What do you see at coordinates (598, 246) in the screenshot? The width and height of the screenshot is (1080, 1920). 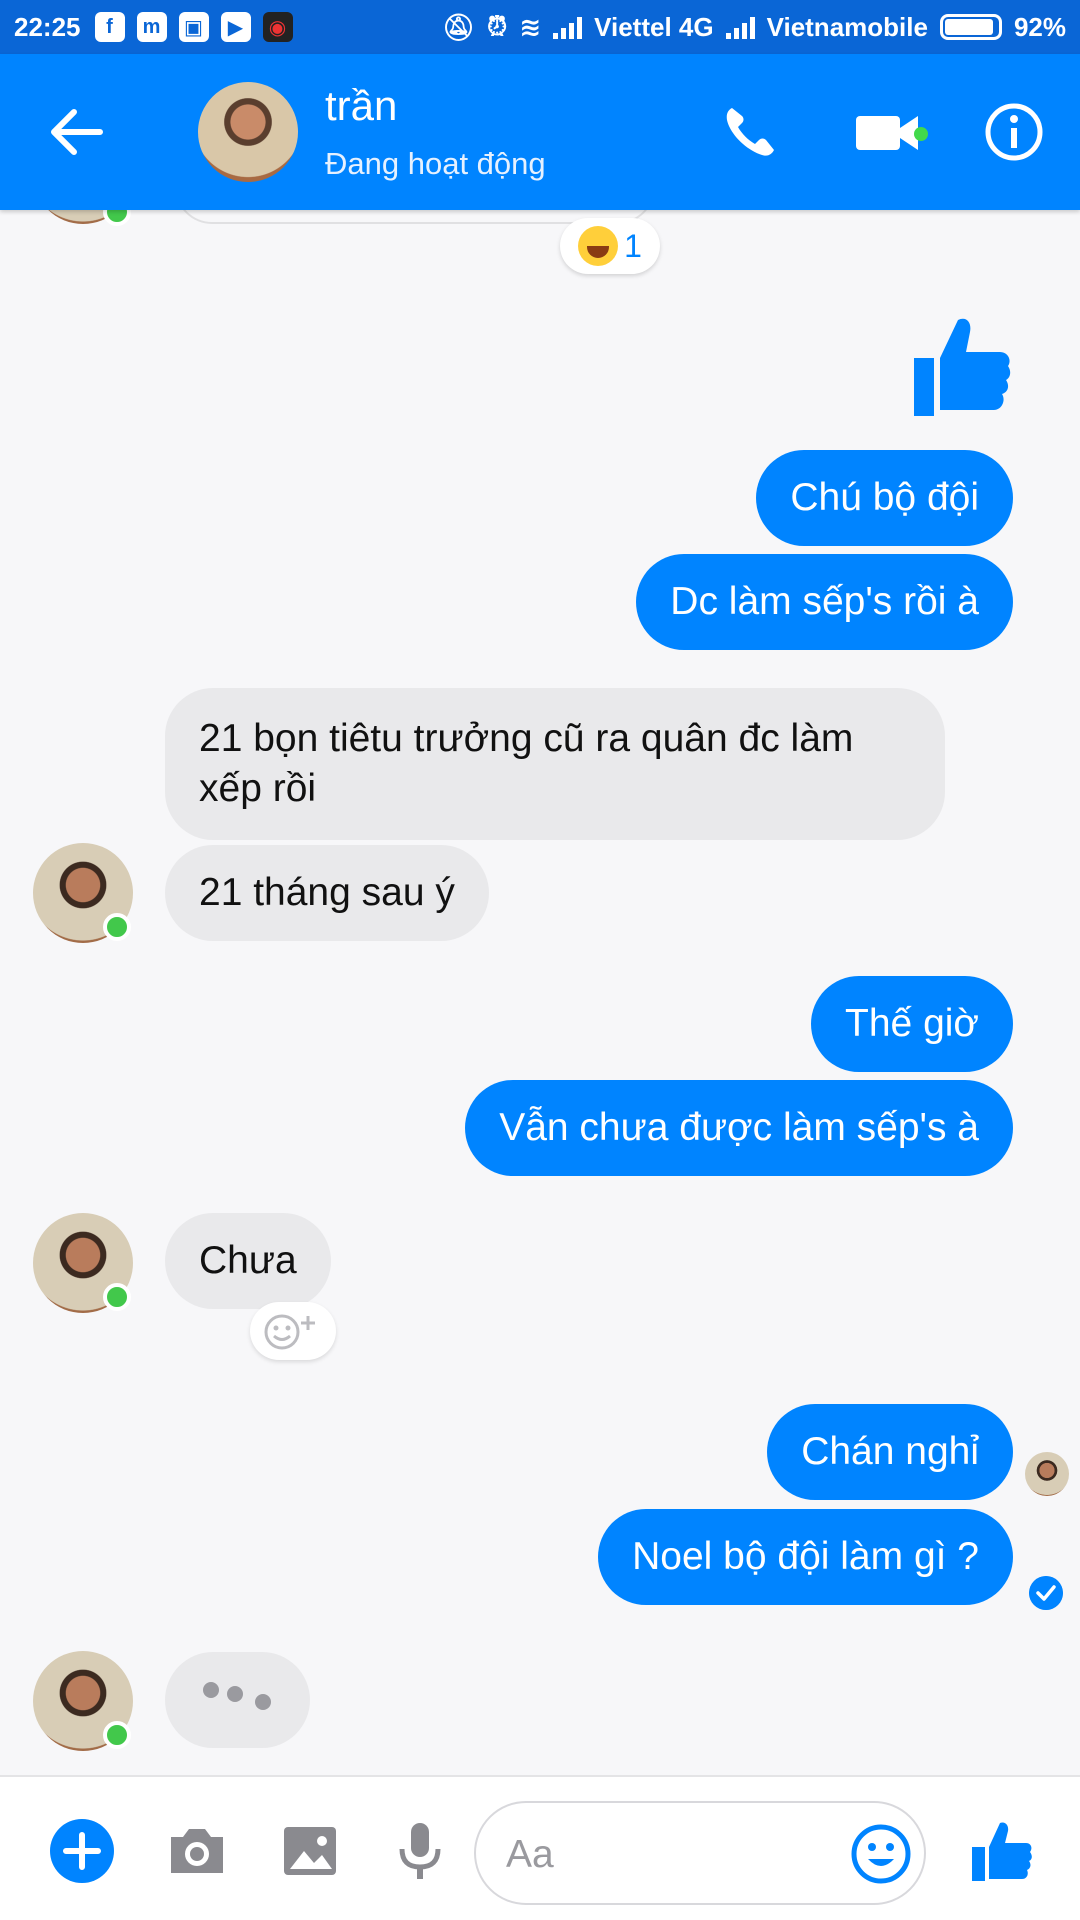 I see `laughing-emoji-icon` at bounding box center [598, 246].